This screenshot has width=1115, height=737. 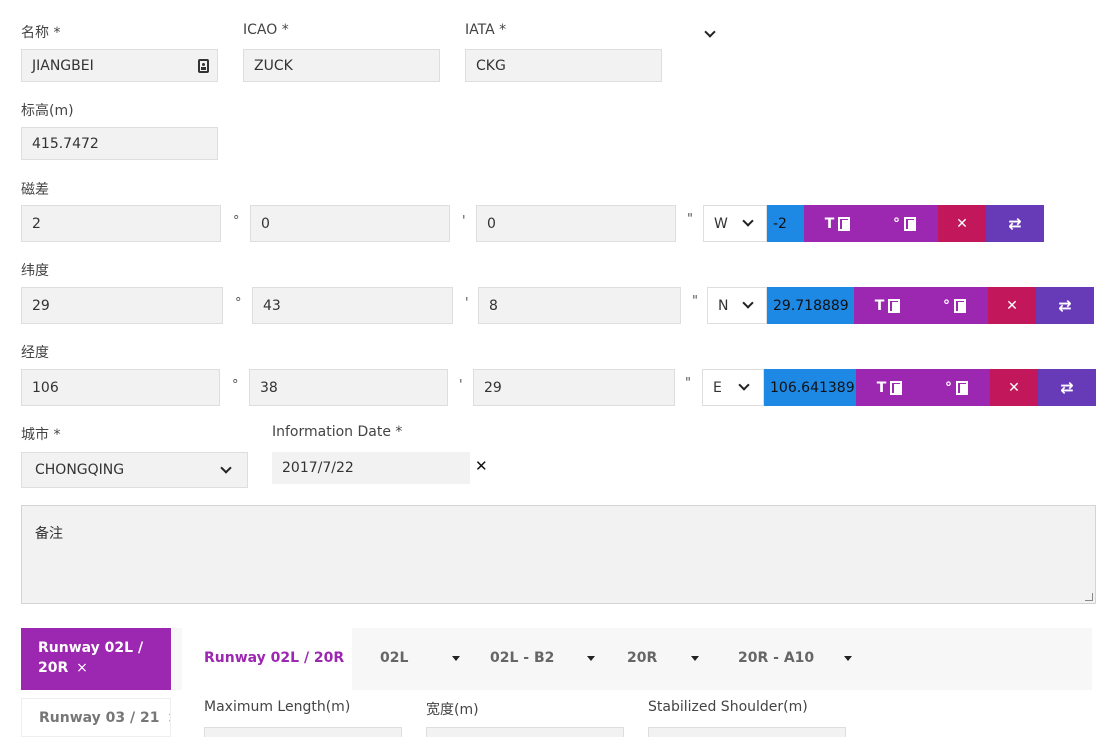 I want to click on city-select: CHONGQING, so click(x=134, y=470).